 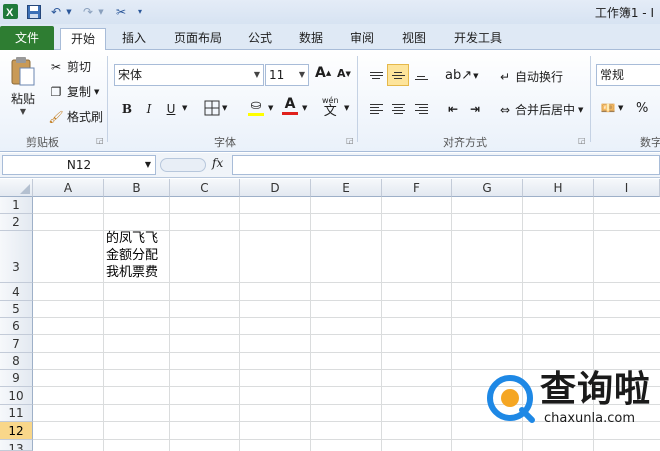 I want to click on bold-button: B, so click(x=127, y=109).